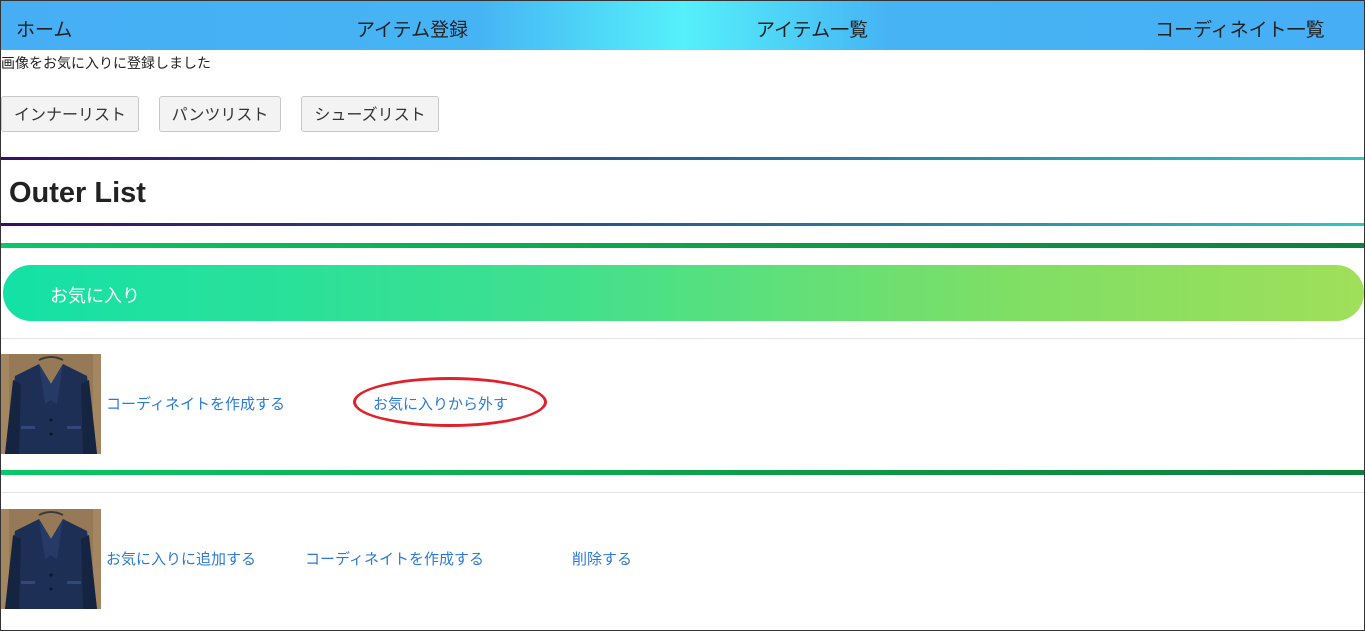 The width and height of the screenshot is (1365, 631). I want to click on nav-item-list-link: アイテム一覧, so click(812, 28).